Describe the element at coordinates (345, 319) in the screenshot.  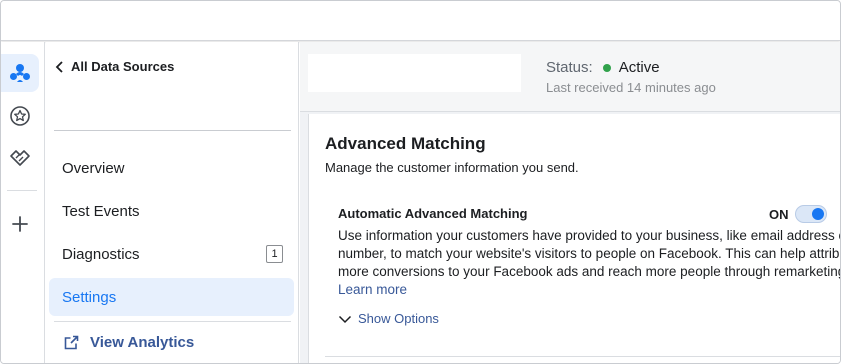
I see `chevron-down-icon` at that location.